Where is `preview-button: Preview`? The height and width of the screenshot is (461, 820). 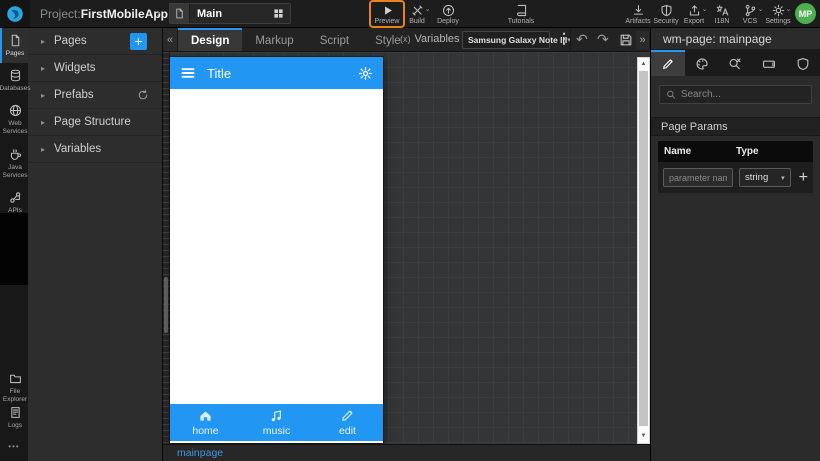
preview-button: Preview is located at coordinates (387, 14).